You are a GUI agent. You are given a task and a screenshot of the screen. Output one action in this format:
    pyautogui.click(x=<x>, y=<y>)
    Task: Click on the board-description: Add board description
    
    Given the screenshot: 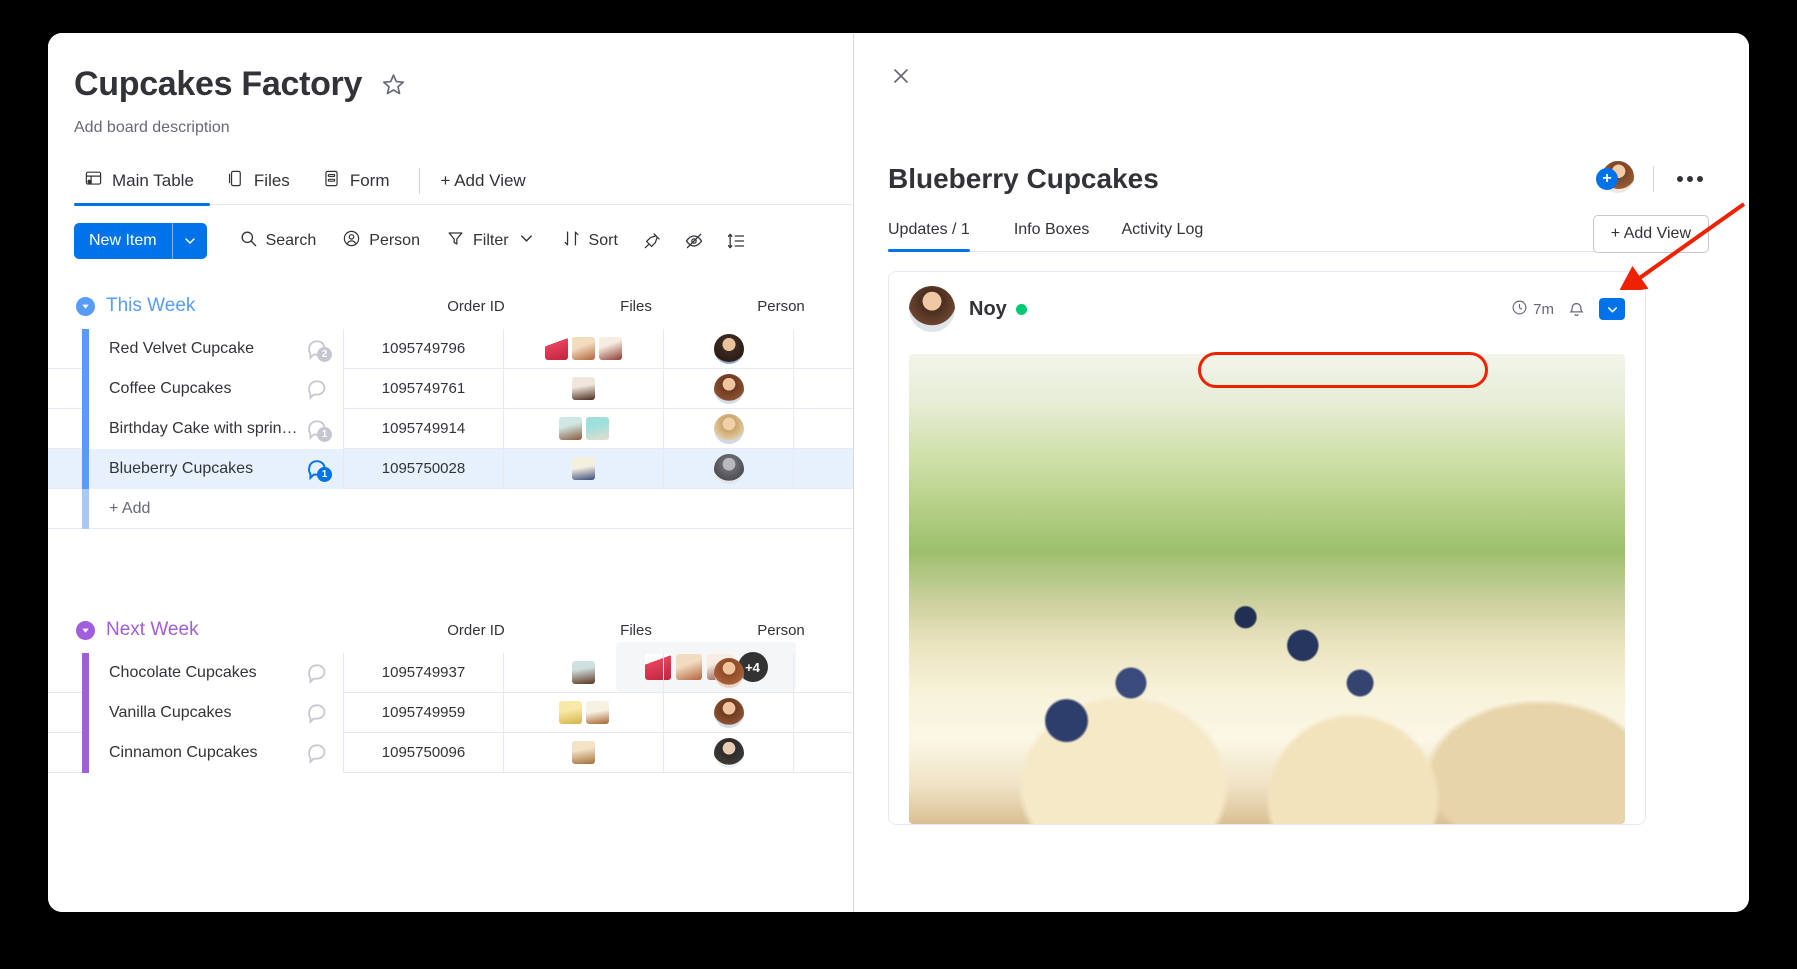 What is the action you would take?
    pyautogui.click(x=463, y=128)
    